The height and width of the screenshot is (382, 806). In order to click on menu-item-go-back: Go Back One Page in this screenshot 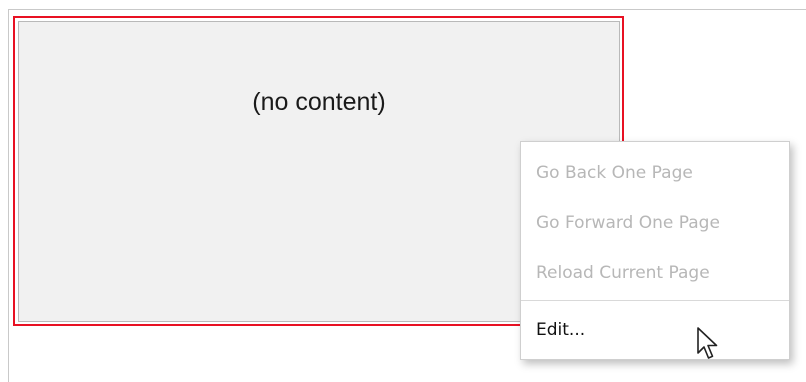, I will do `click(655, 173)`.